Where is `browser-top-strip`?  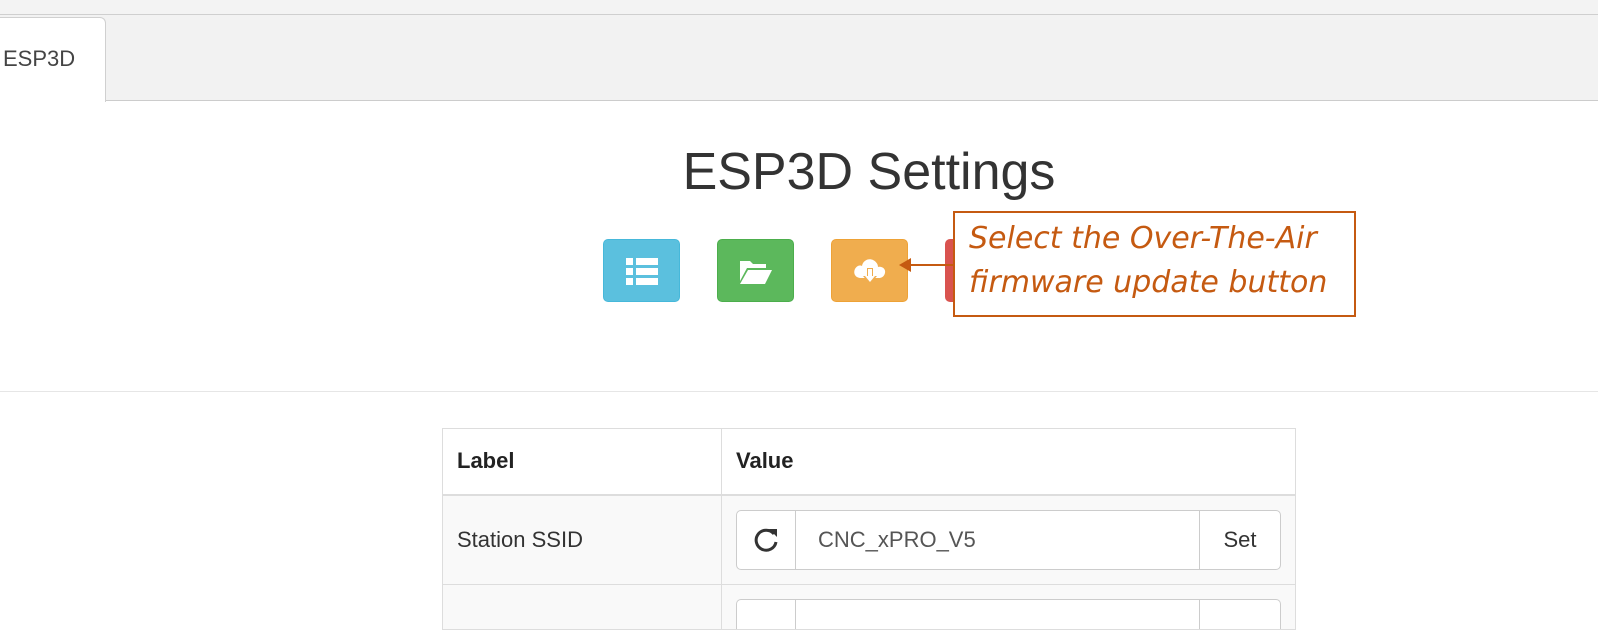
browser-top-strip is located at coordinates (799, 7).